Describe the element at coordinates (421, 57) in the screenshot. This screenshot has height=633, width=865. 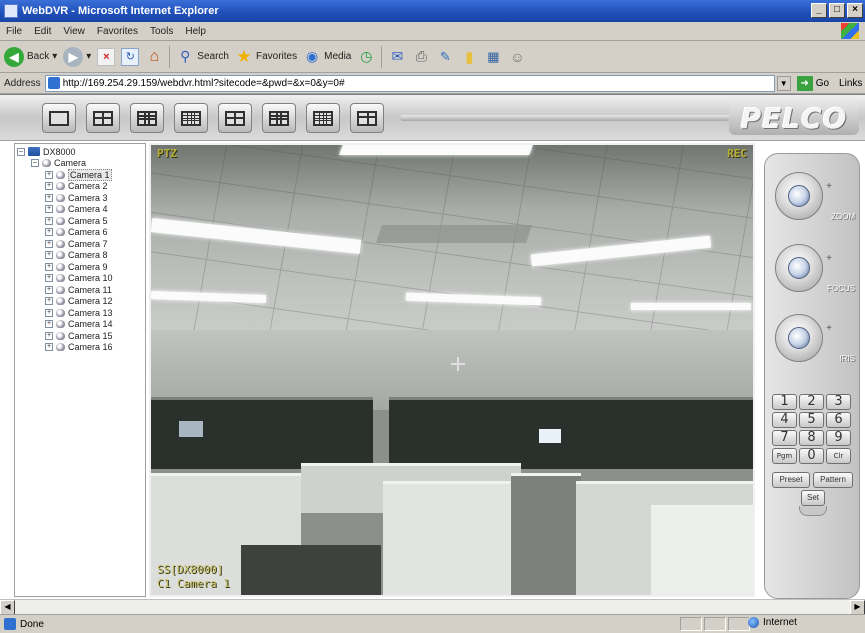
I see `print-icon: ⎙` at that location.